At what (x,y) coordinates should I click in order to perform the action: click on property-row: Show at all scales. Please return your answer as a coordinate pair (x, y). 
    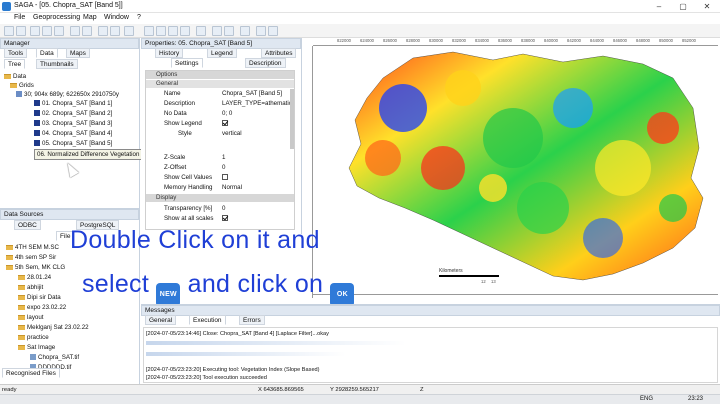
    Looking at the image, I should click on (220, 218).